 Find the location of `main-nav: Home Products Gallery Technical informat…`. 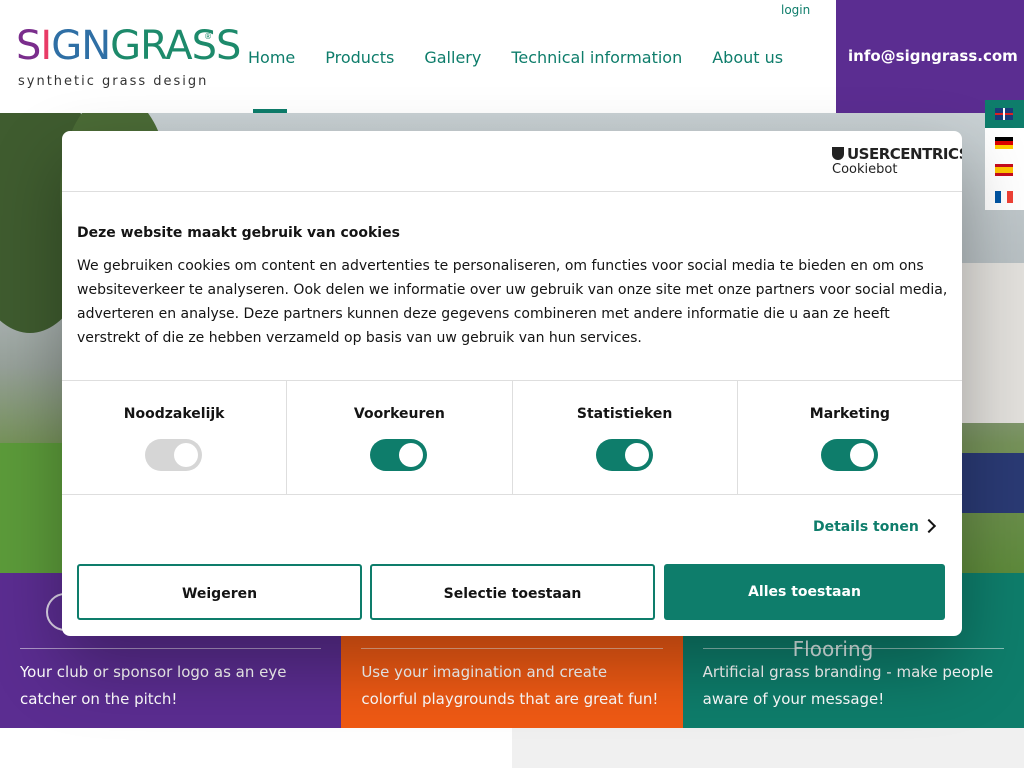

main-nav: Home Products Gallery Technical informat… is located at coordinates (530, 57).